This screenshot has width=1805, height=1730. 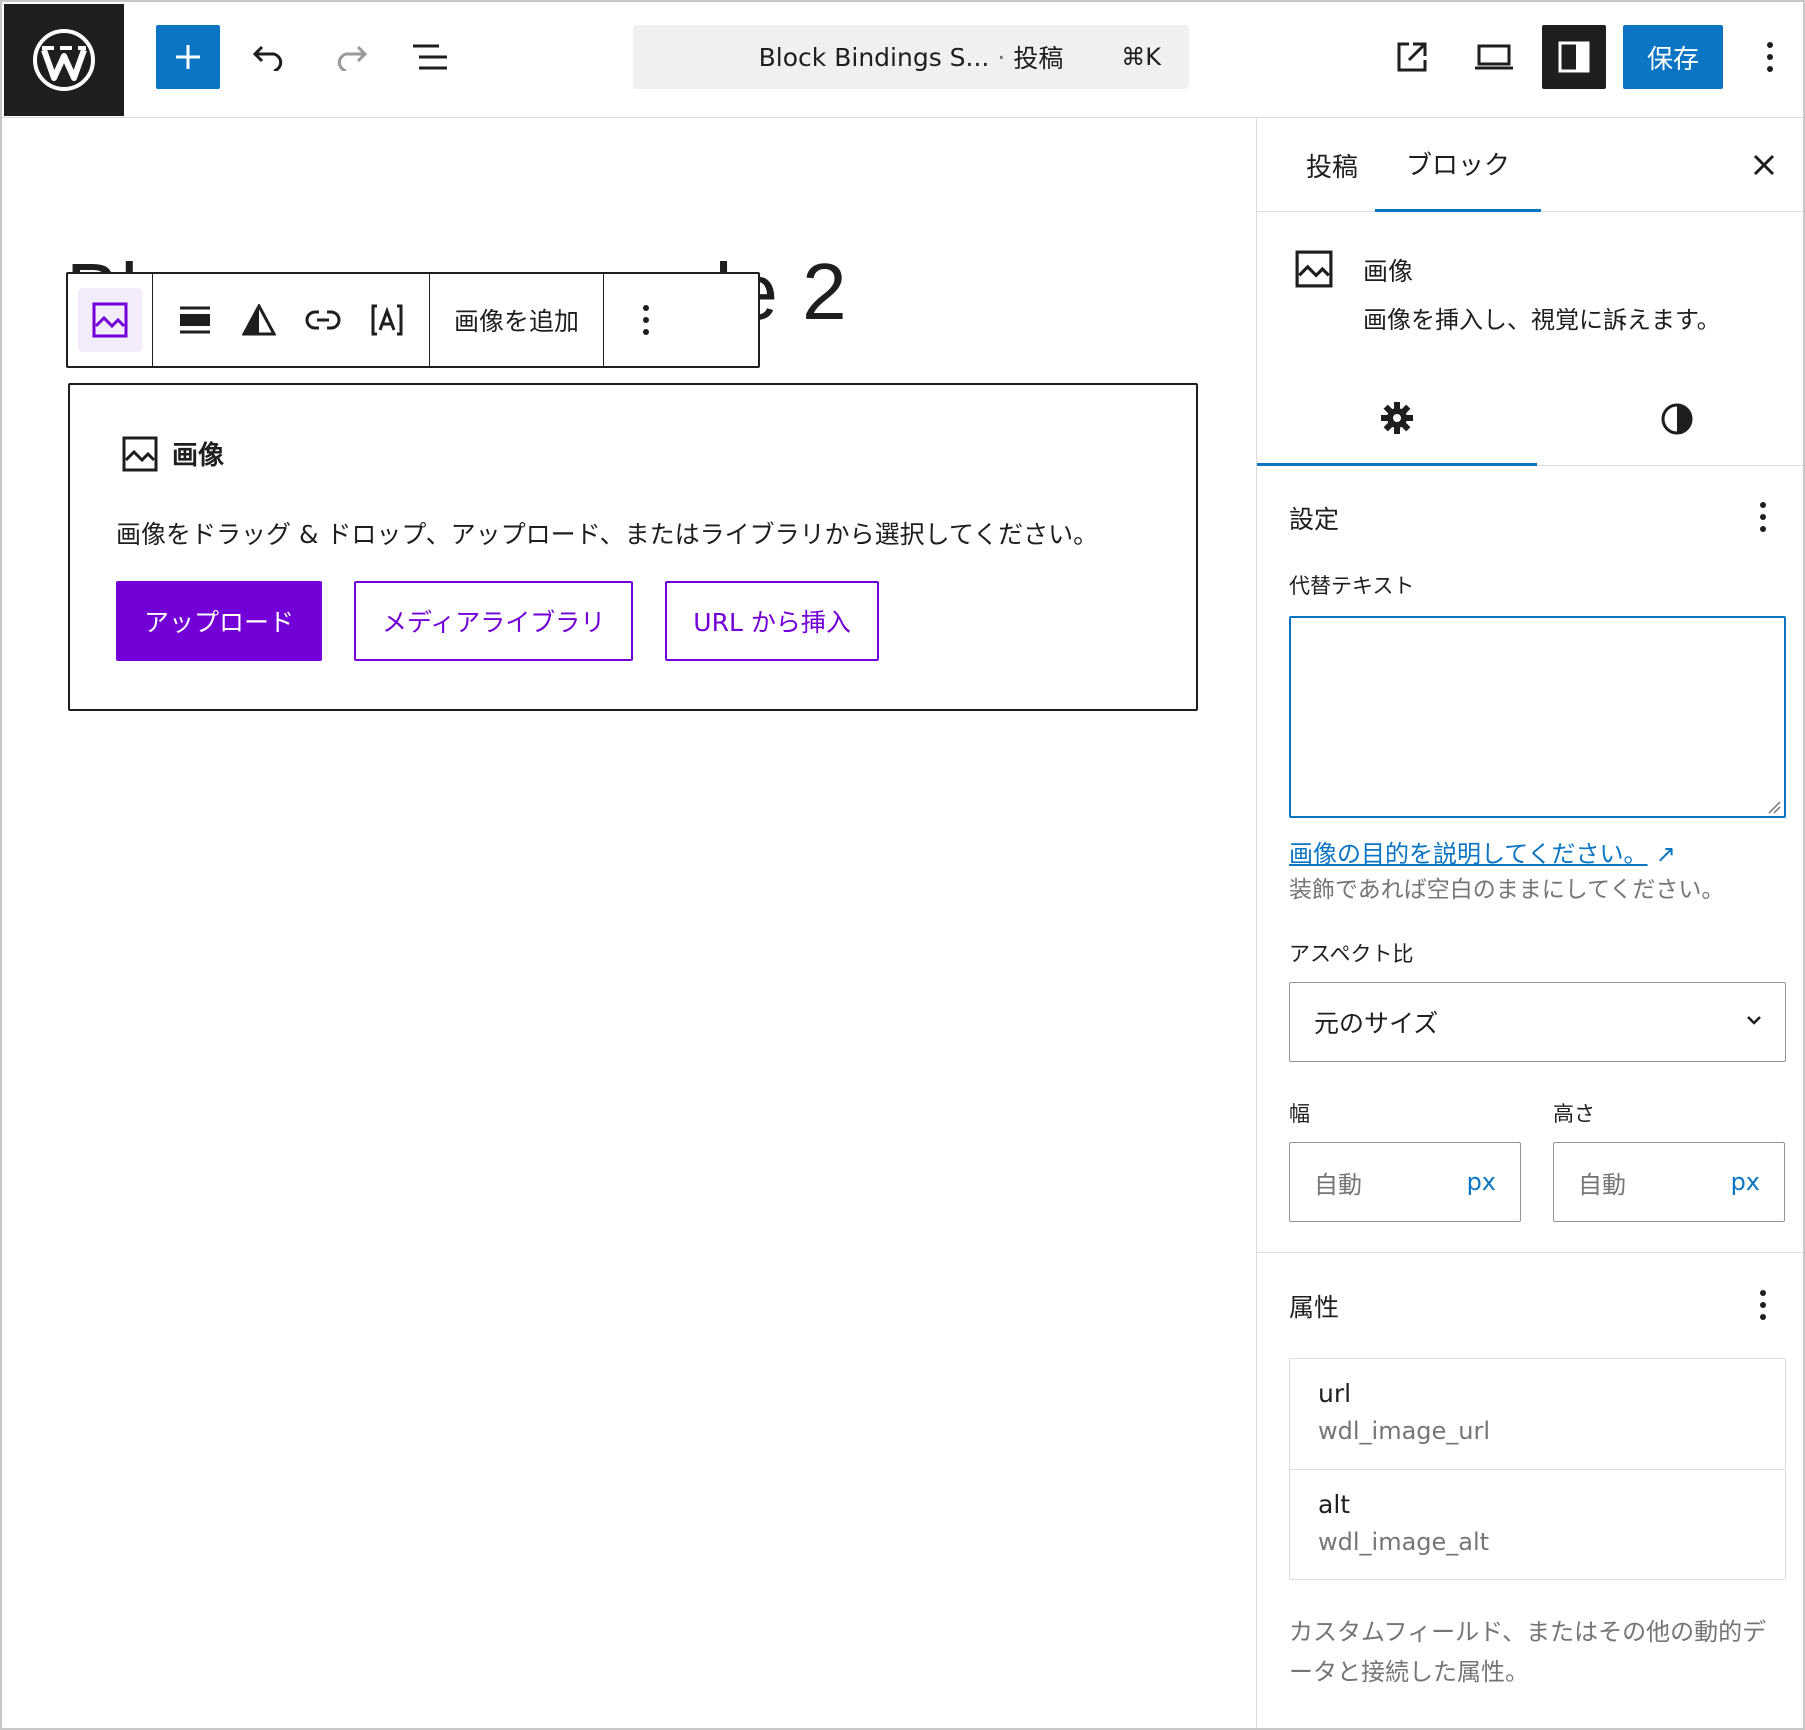 What do you see at coordinates (1537, 1022) in the screenshot?
I see `aspect-ratio-select: 元のサイズ` at bounding box center [1537, 1022].